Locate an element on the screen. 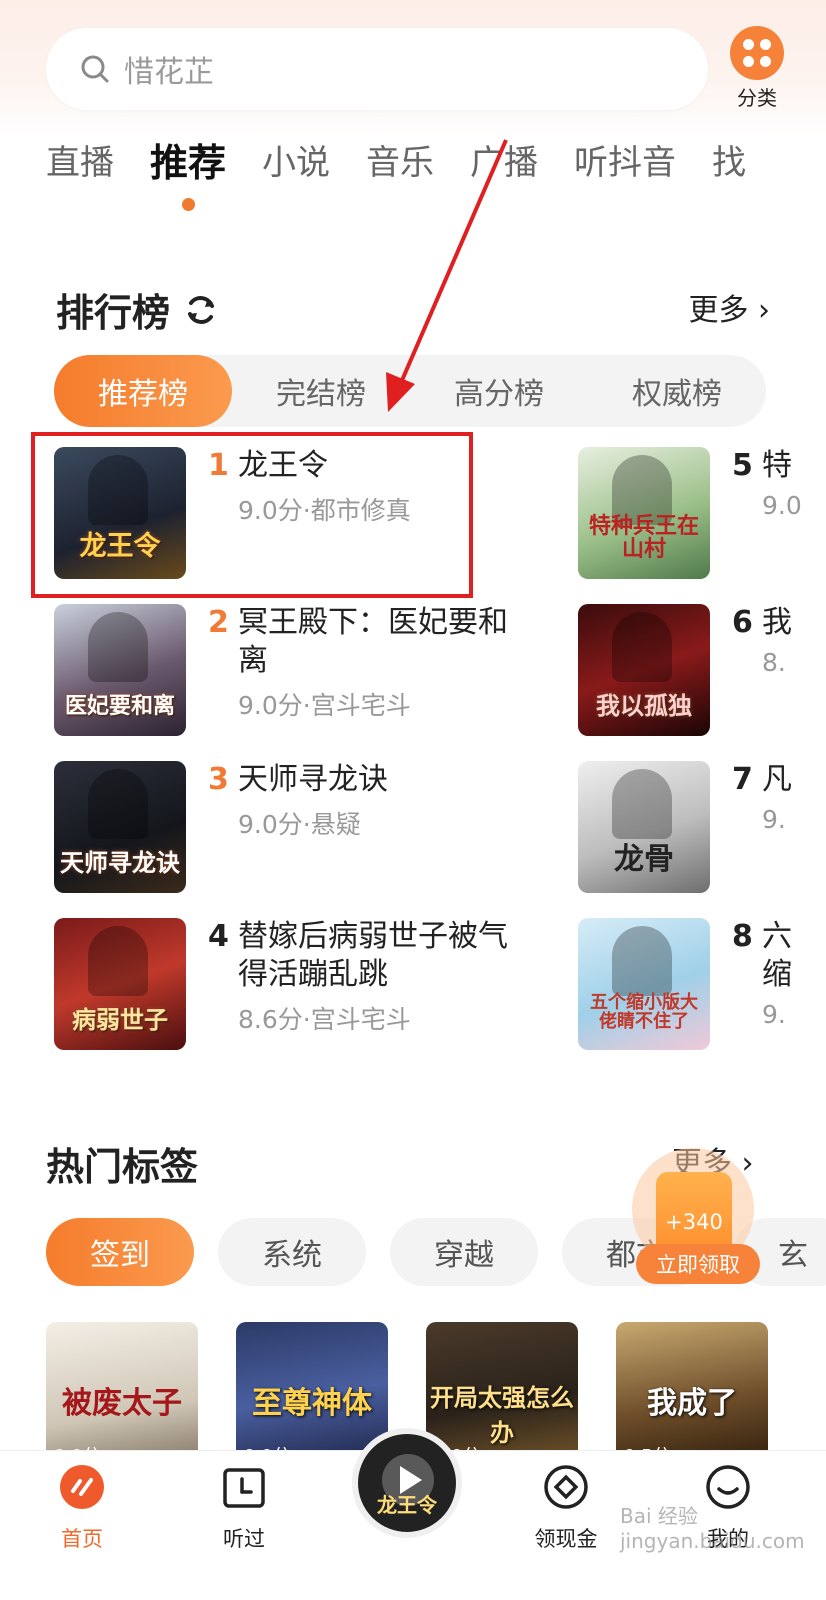 This screenshot has height=1600, width=826. rank-number: 3 is located at coordinates (218, 779).